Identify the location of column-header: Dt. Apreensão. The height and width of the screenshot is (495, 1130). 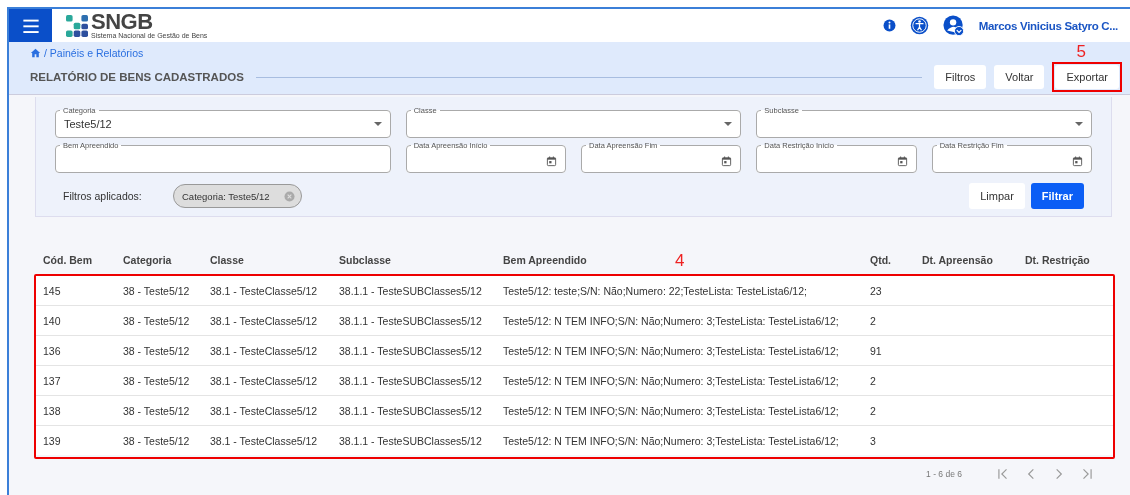
(957, 260).